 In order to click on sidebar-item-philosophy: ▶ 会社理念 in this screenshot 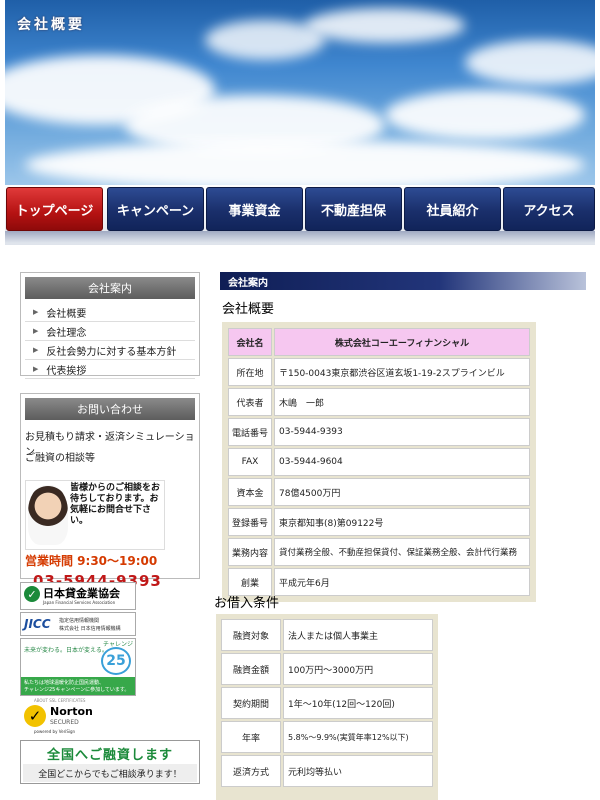, I will do `click(110, 331)`.